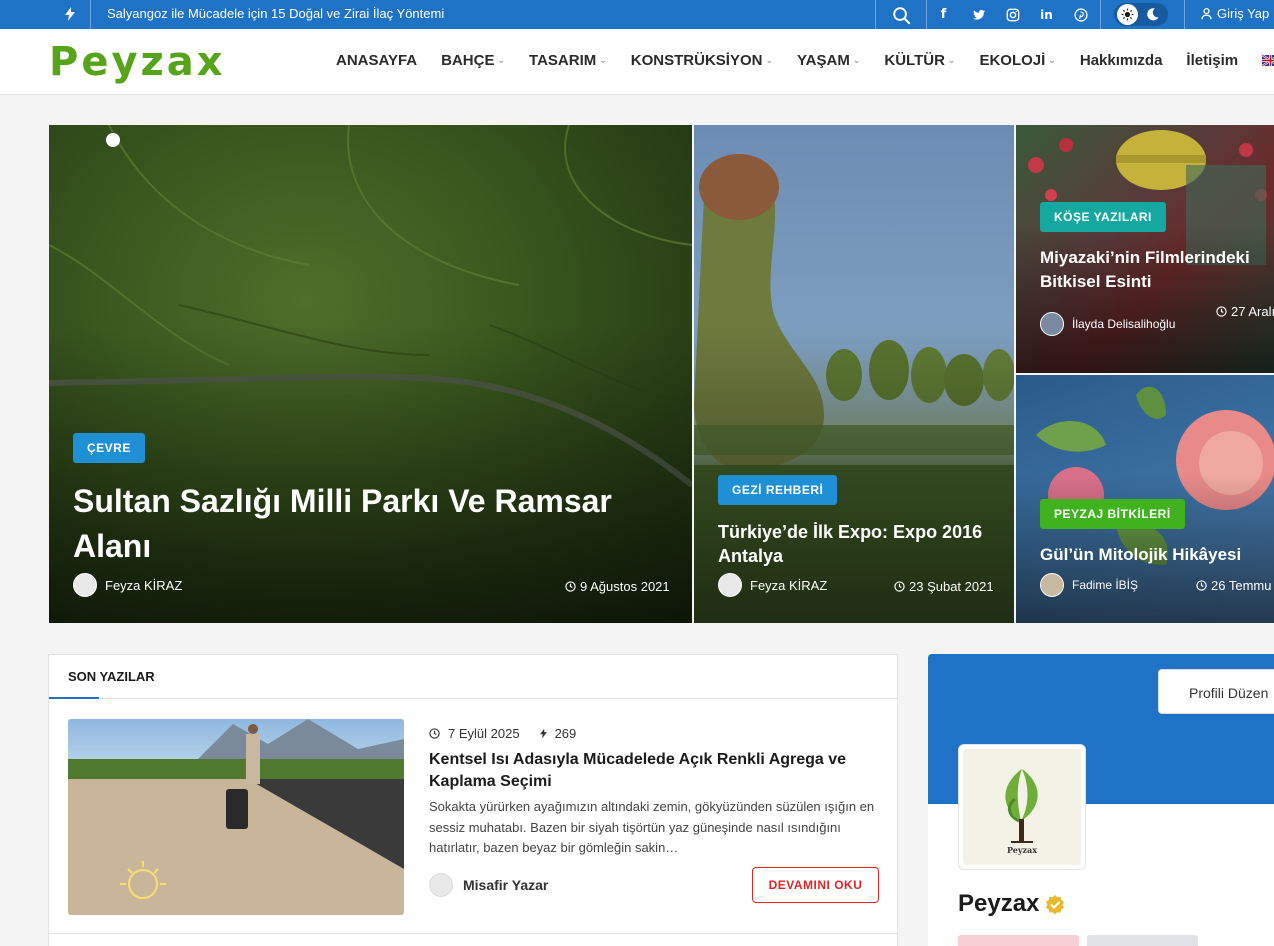  Describe the element at coordinates (617, 586) in the screenshot. I see `post-date: 9 Ağustos 2021` at that location.